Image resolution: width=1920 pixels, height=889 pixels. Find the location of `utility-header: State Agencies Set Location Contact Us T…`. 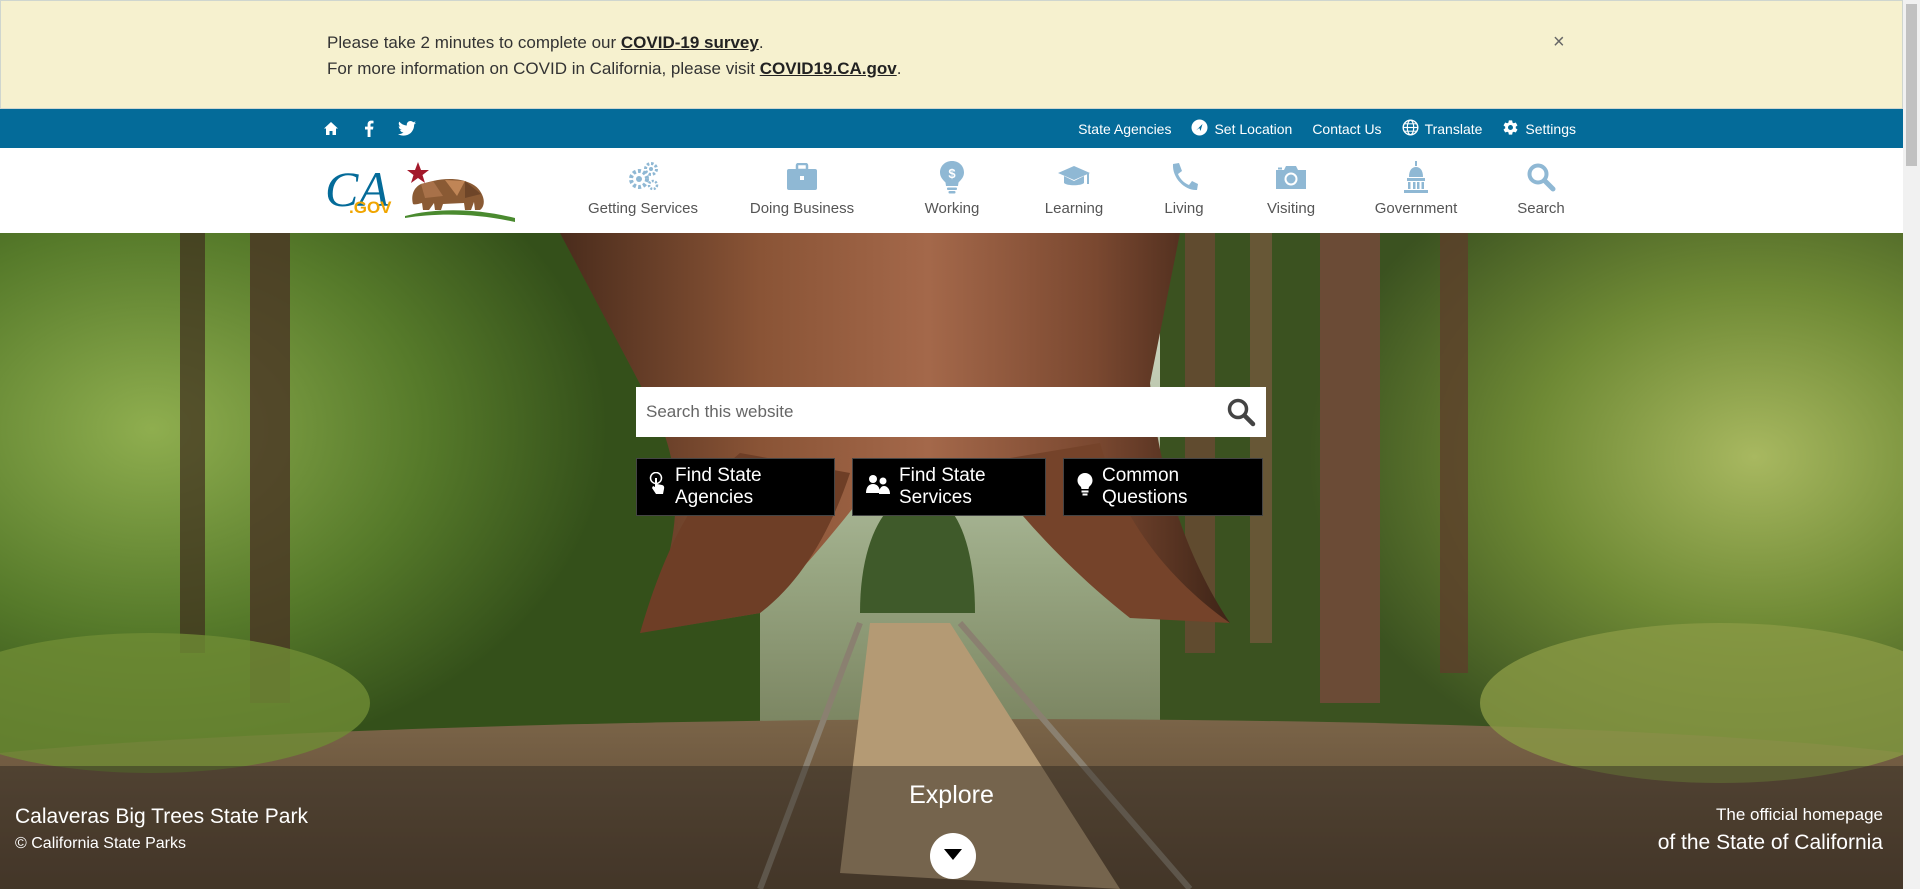

utility-header: State Agencies Set Location Contact Us T… is located at coordinates (951, 128).